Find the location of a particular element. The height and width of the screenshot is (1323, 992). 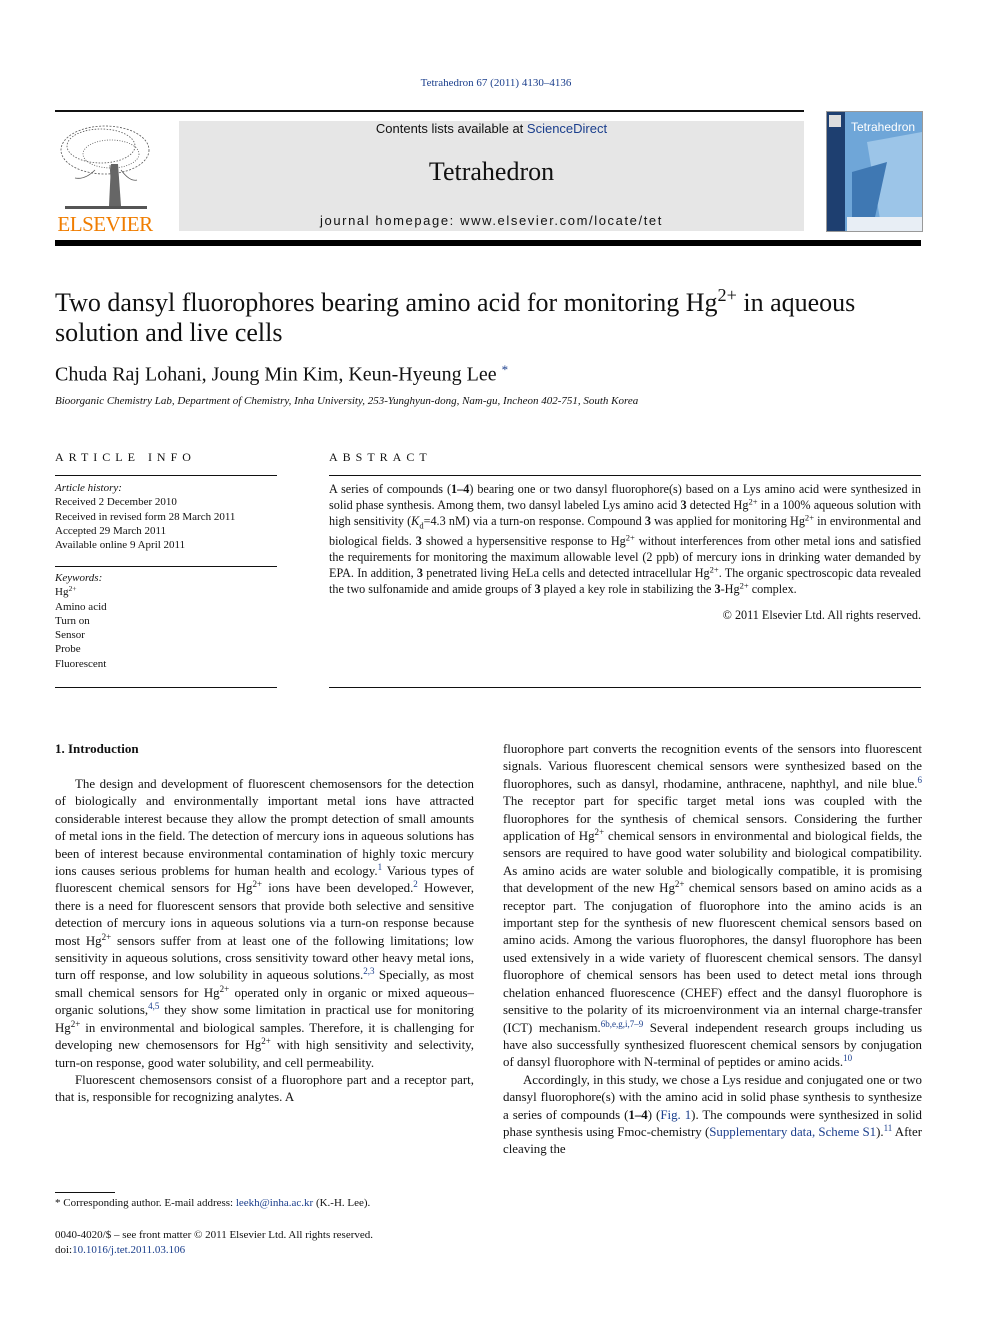

history-item: Available online 9 April 2011 is located at coordinates (120, 545).